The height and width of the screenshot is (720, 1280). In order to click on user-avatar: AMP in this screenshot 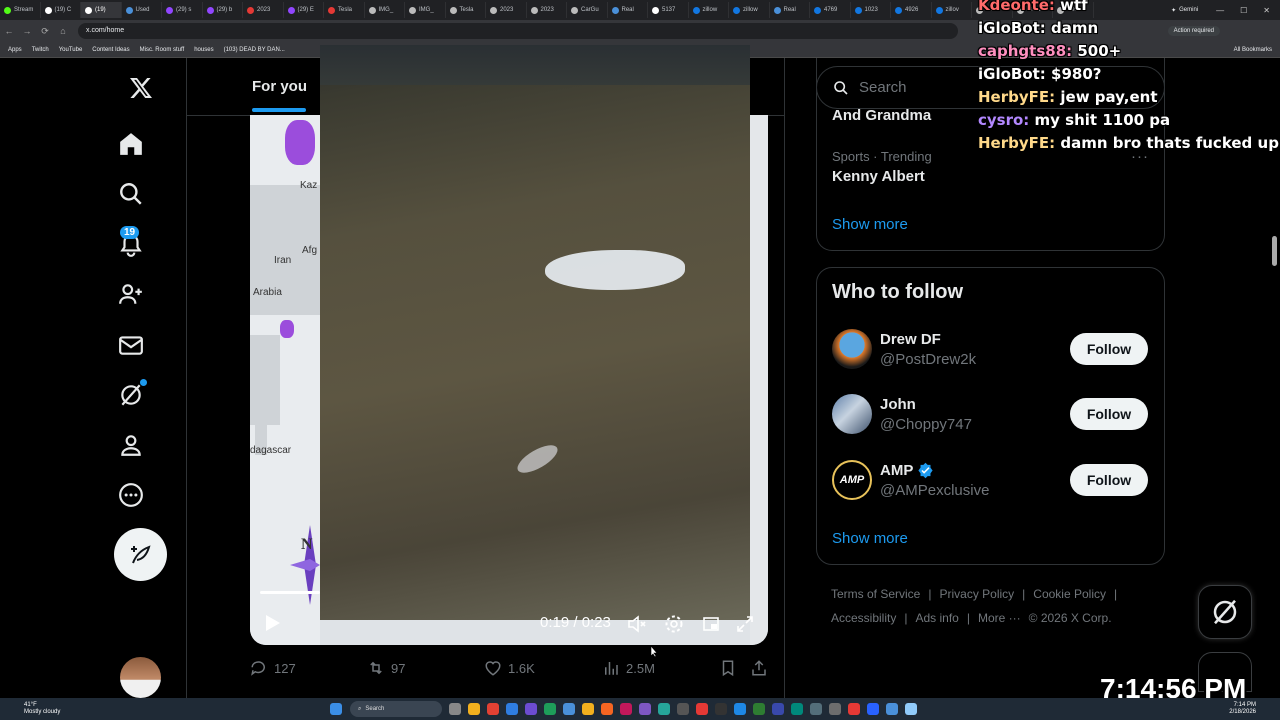, I will do `click(852, 480)`.